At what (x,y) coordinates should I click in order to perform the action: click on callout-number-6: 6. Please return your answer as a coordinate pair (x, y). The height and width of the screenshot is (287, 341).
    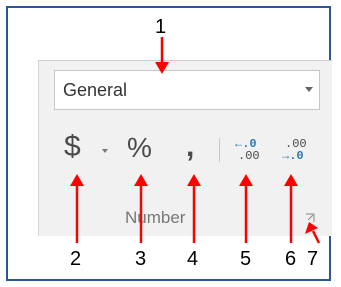
    Looking at the image, I should click on (291, 259).